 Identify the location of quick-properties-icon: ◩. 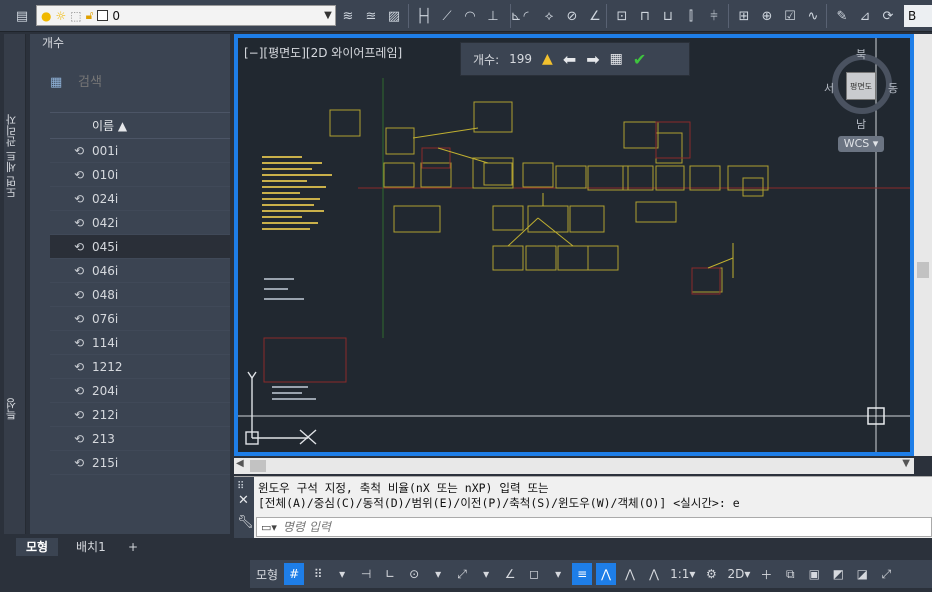
(838, 574).